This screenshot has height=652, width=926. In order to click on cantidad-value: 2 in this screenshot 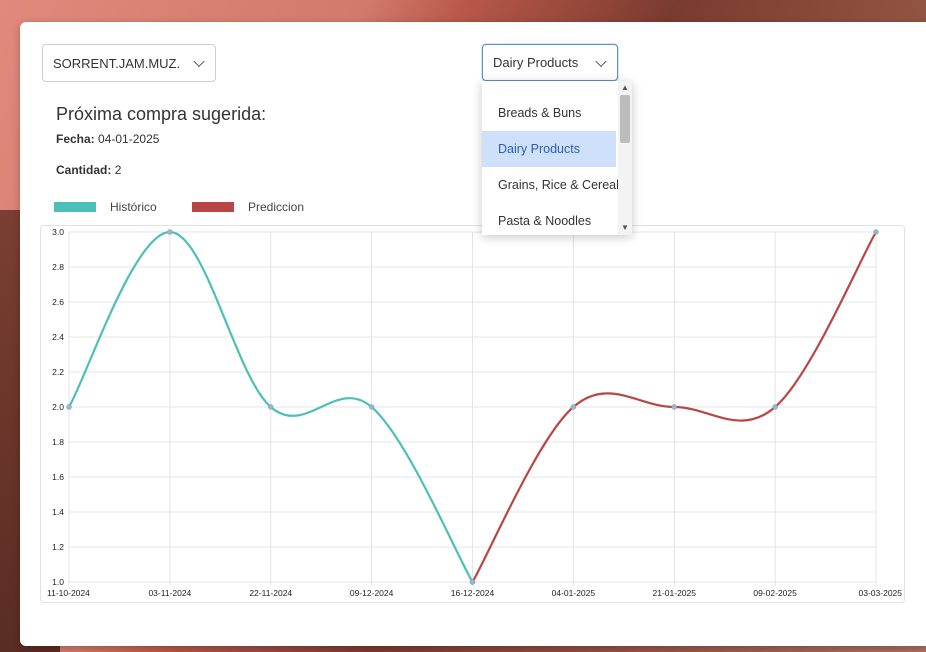, I will do `click(118, 170)`.